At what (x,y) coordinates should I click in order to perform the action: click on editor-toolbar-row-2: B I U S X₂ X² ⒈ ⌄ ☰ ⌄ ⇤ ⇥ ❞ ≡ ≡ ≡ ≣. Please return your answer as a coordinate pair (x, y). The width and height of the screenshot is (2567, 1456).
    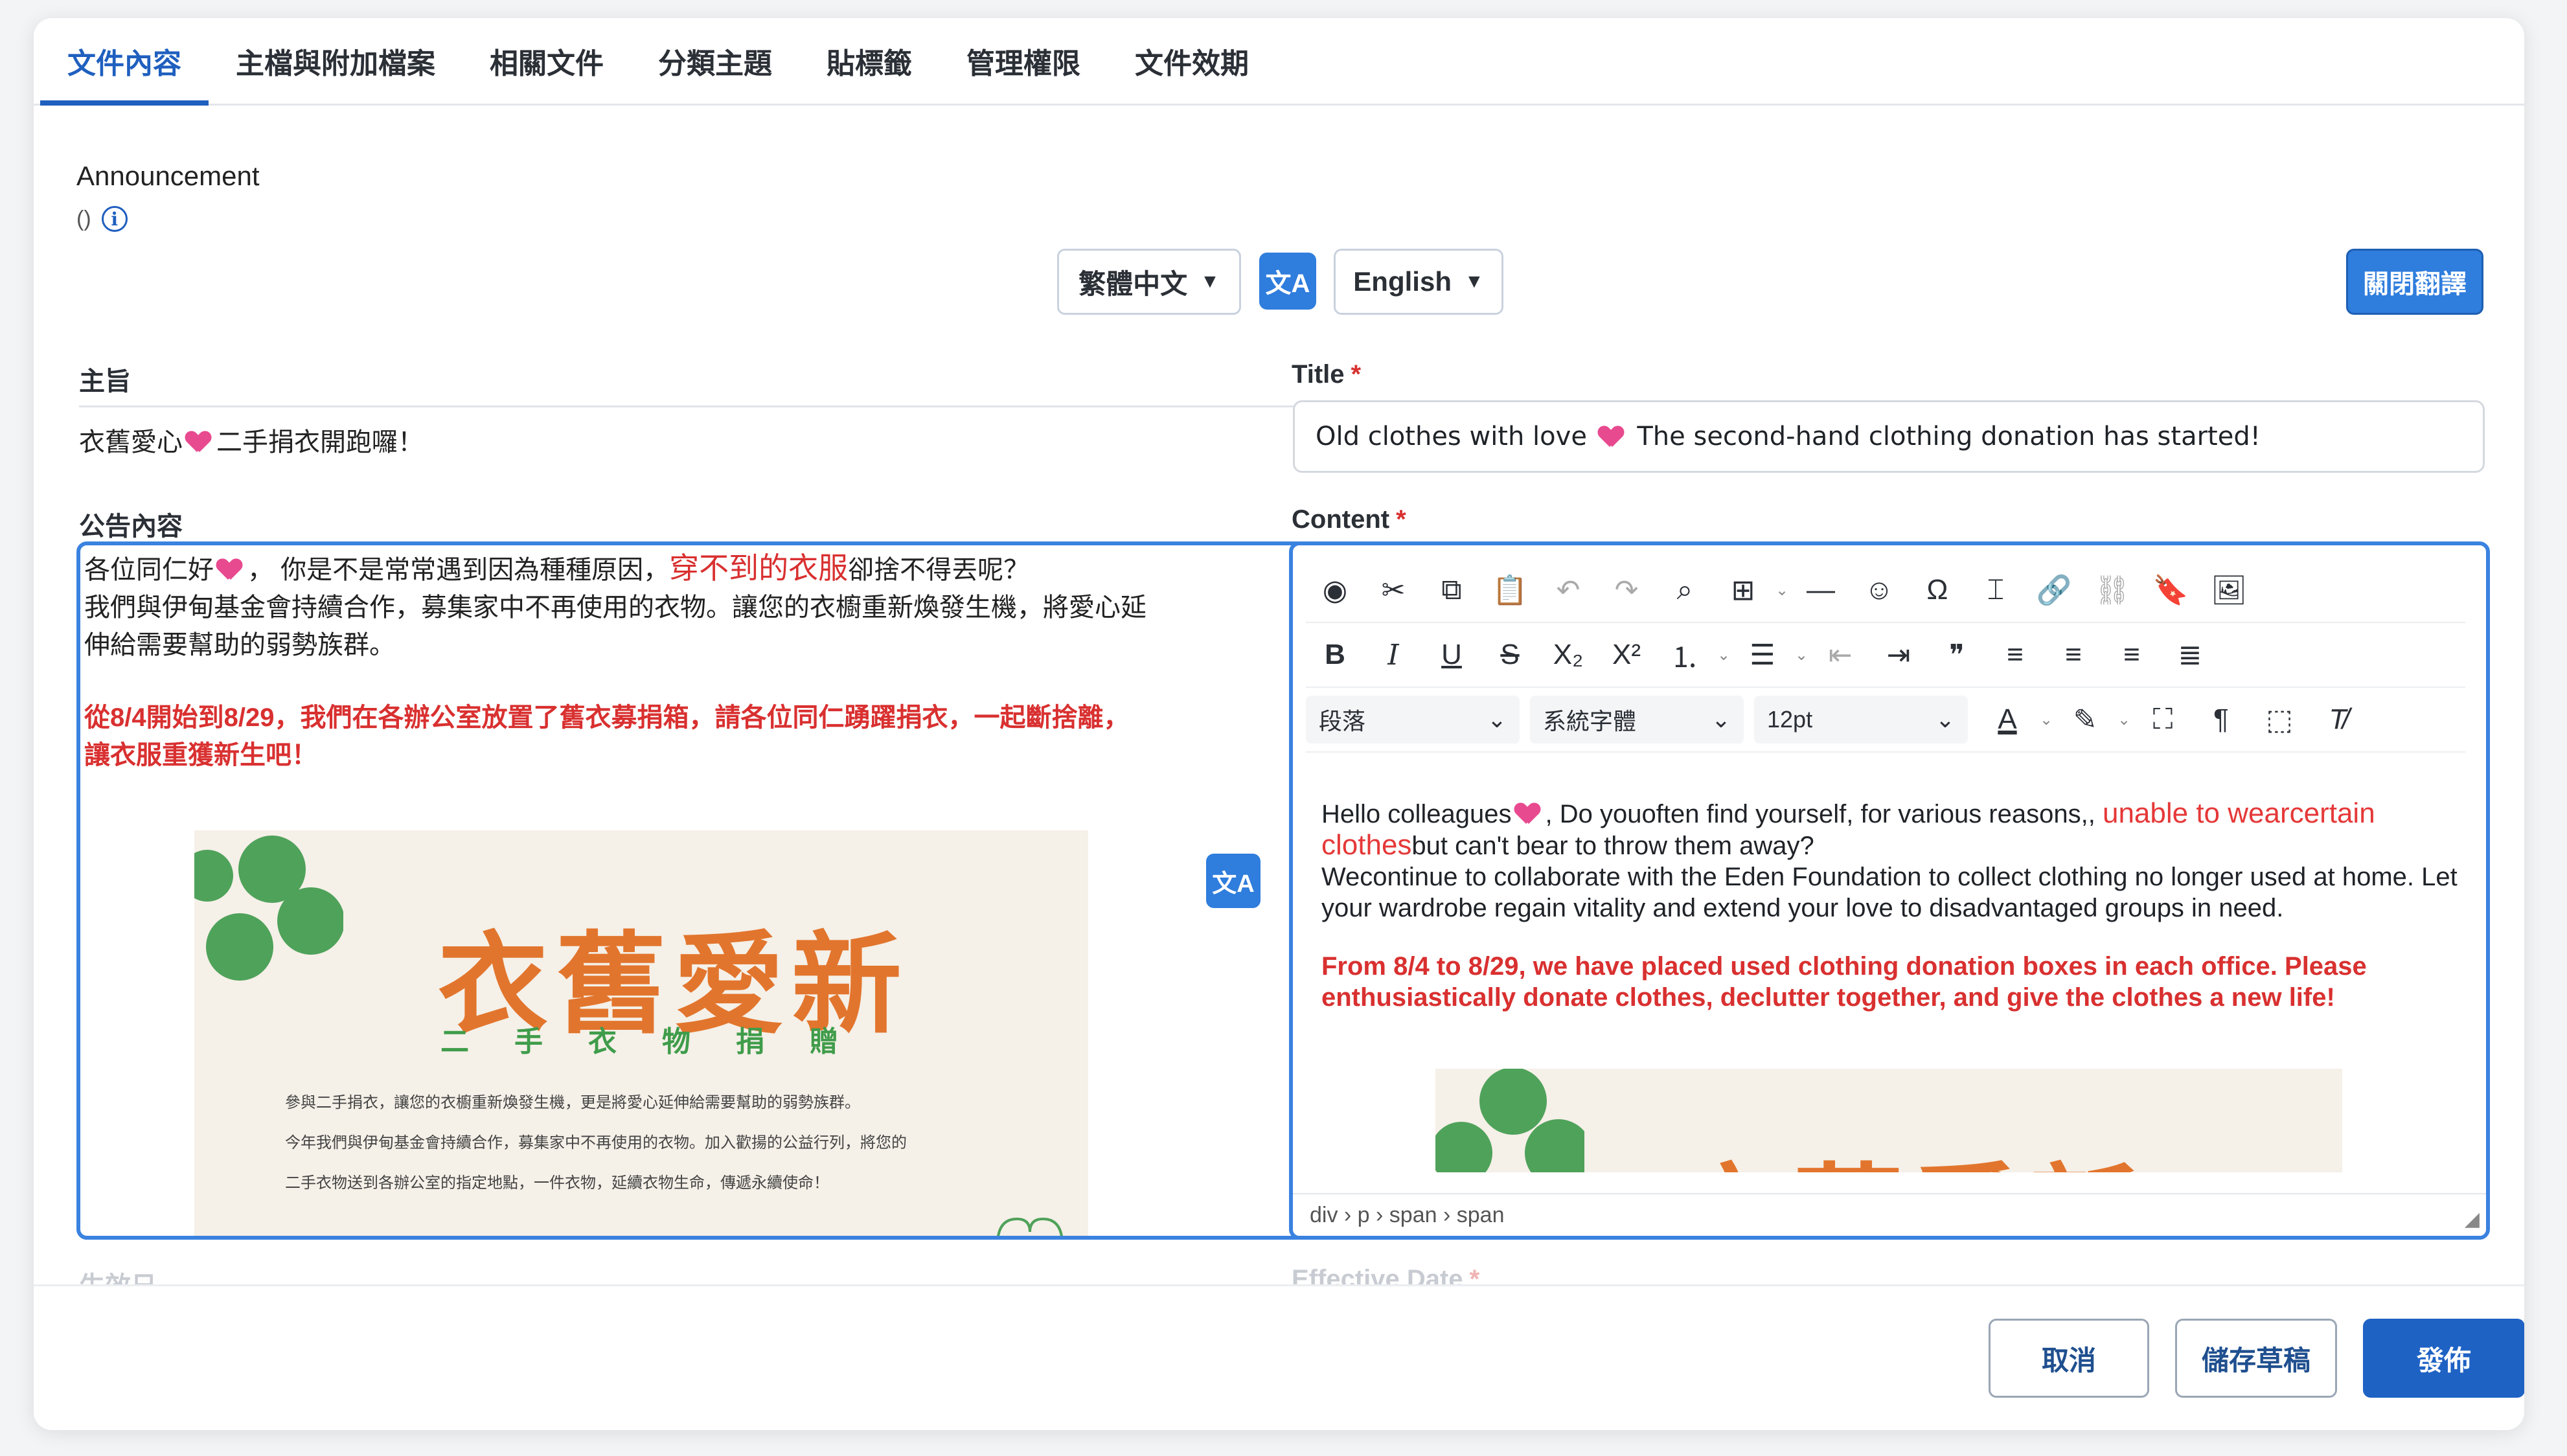
    Looking at the image, I should click on (1885, 655).